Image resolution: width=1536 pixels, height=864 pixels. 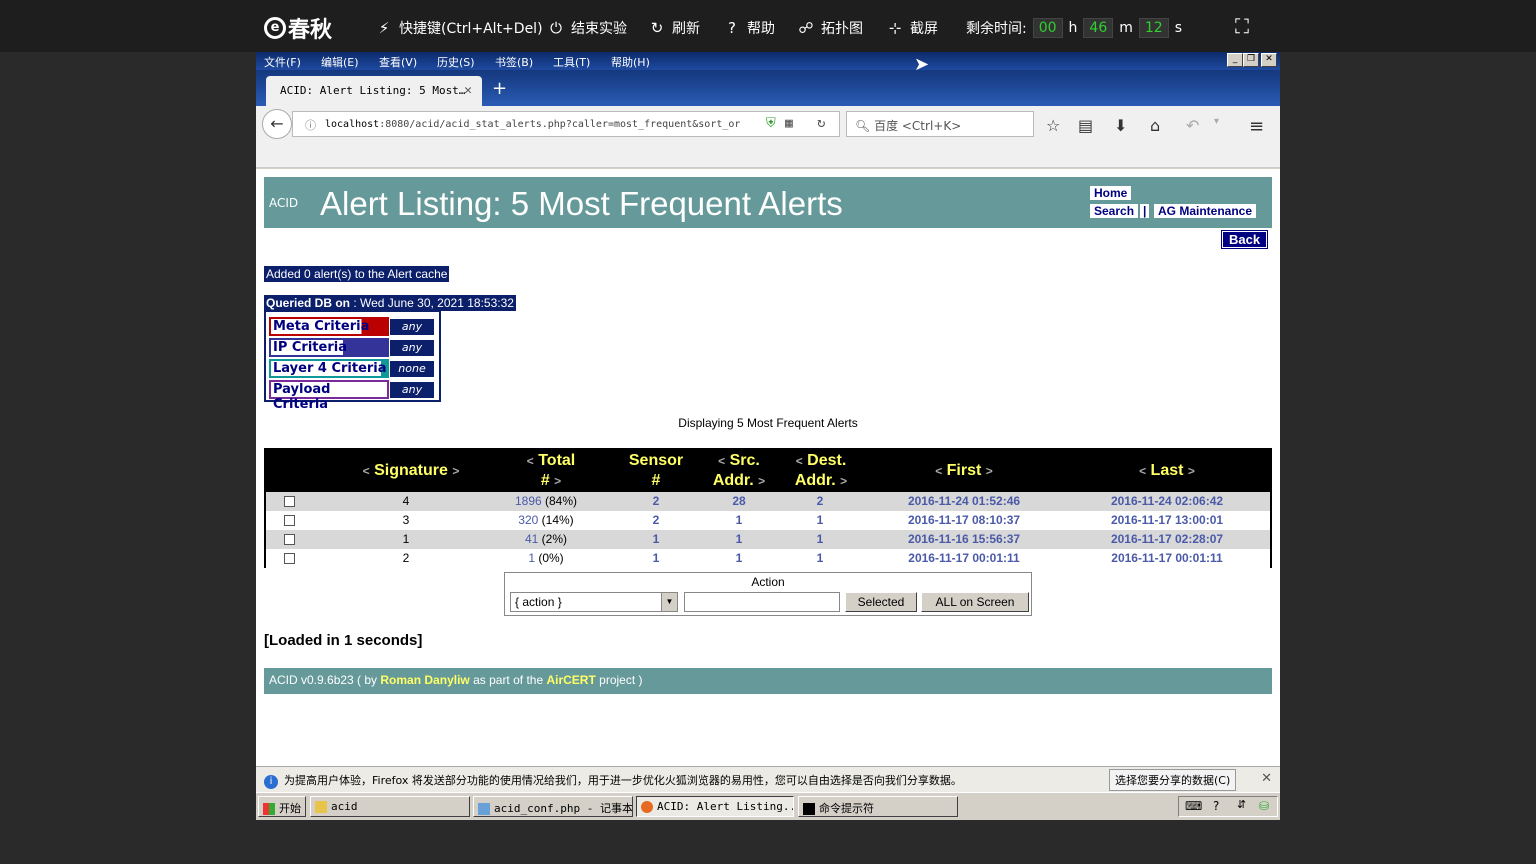 I want to click on search-input: 🔍︎ 百度 <Ctrl+K>, so click(x=940, y=124).